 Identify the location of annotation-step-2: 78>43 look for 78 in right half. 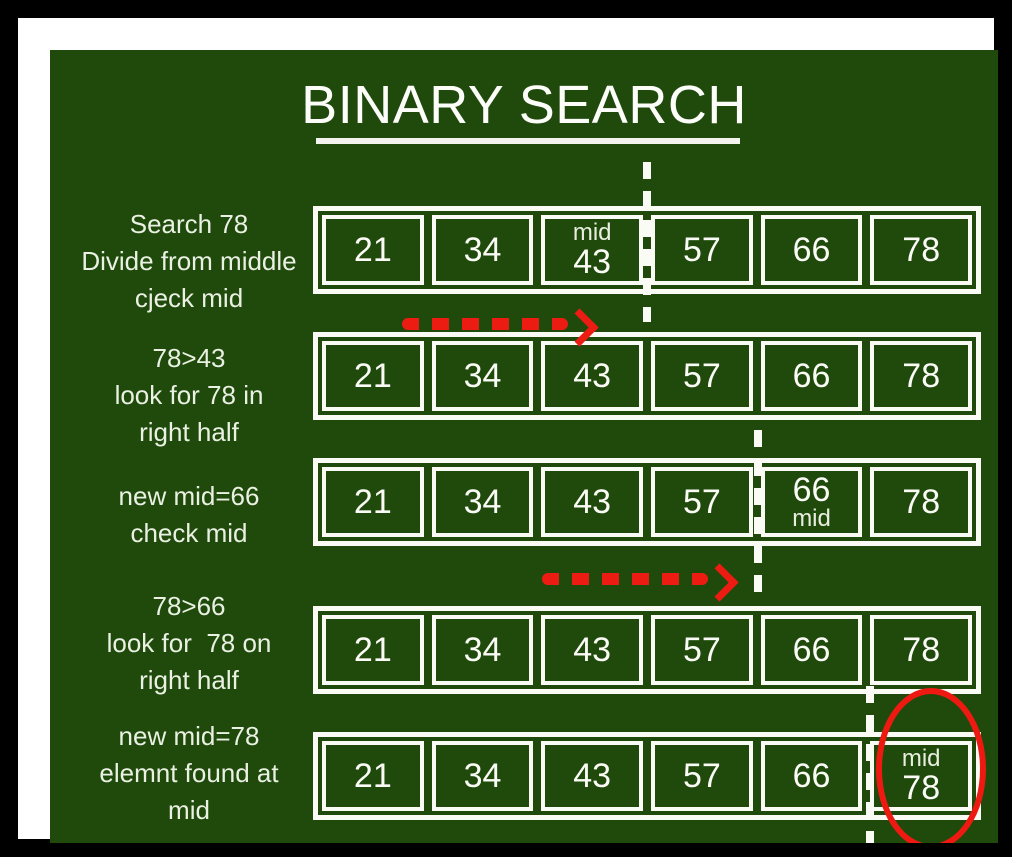
(189, 395).